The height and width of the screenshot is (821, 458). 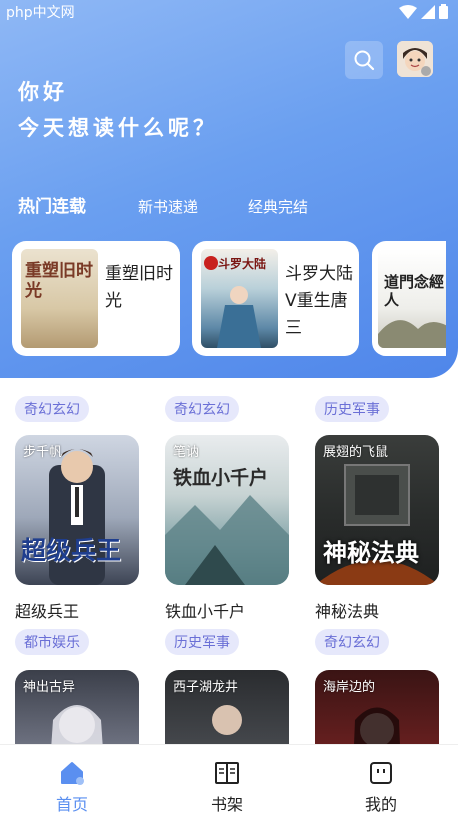 What do you see at coordinates (52, 642) in the screenshot?
I see `genre-tag: 都市娱乐` at bounding box center [52, 642].